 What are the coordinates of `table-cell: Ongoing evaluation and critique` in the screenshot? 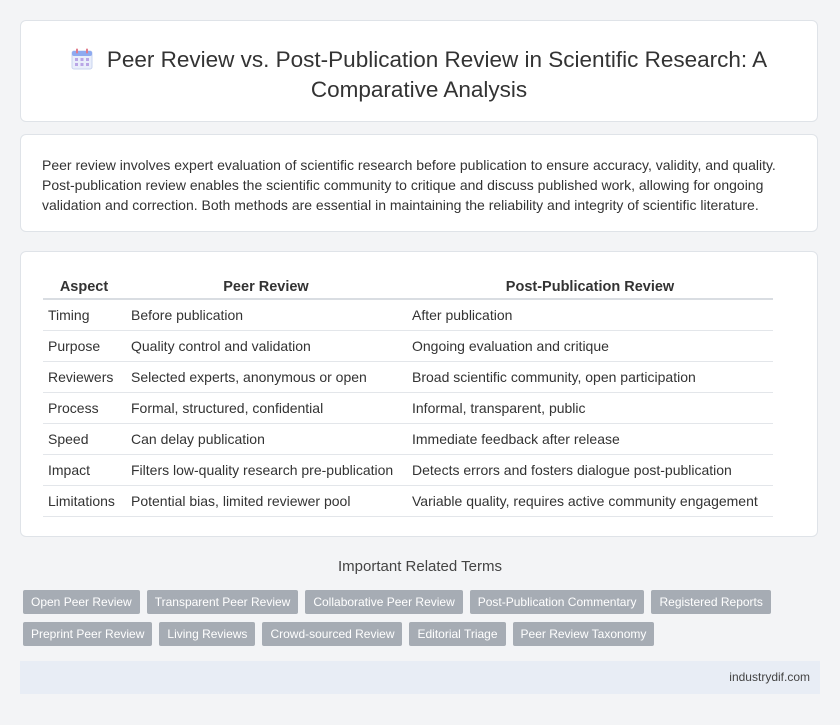 It's located at (589, 346).